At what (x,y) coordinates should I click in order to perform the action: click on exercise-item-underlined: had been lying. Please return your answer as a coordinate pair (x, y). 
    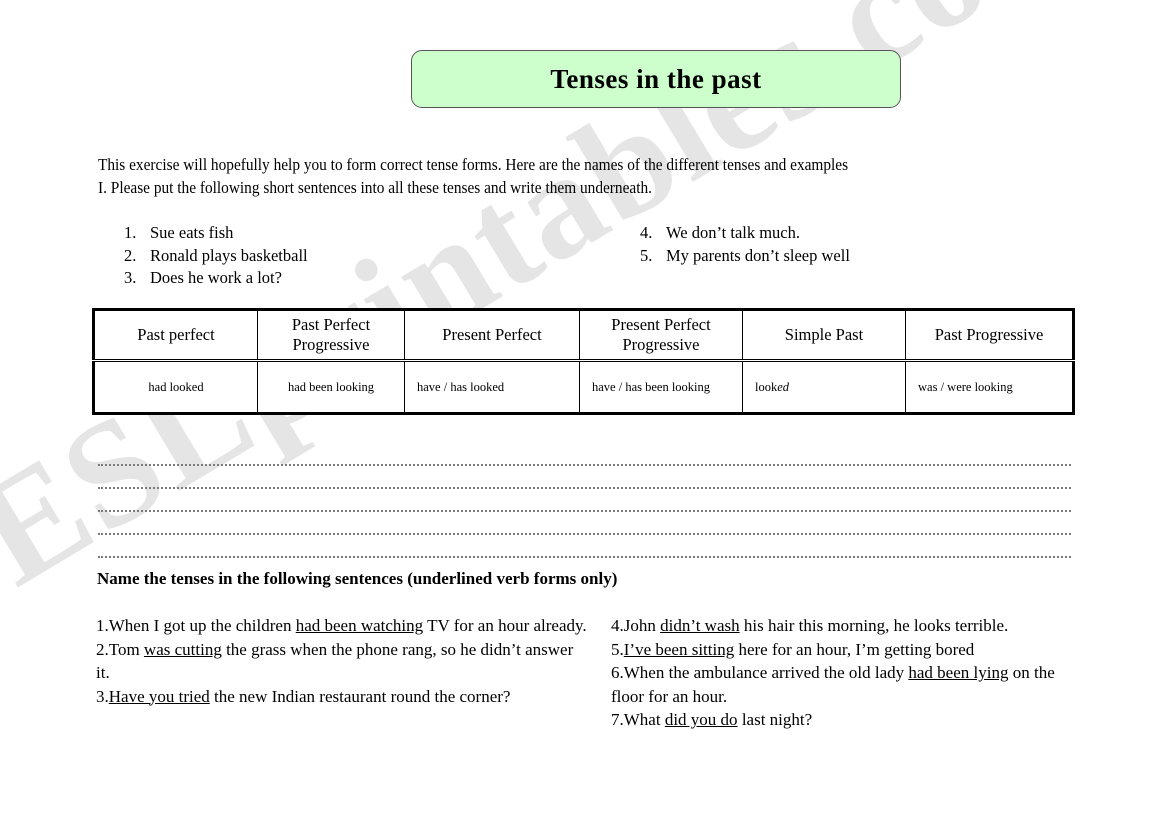
    Looking at the image, I should click on (958, 672).